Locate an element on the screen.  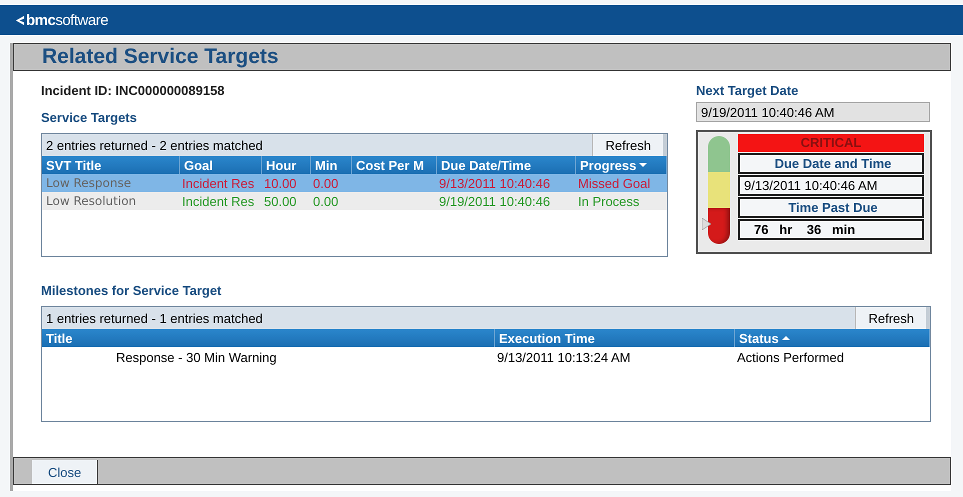
table-cell-text: Low Response is located at coordinates (88, 183).